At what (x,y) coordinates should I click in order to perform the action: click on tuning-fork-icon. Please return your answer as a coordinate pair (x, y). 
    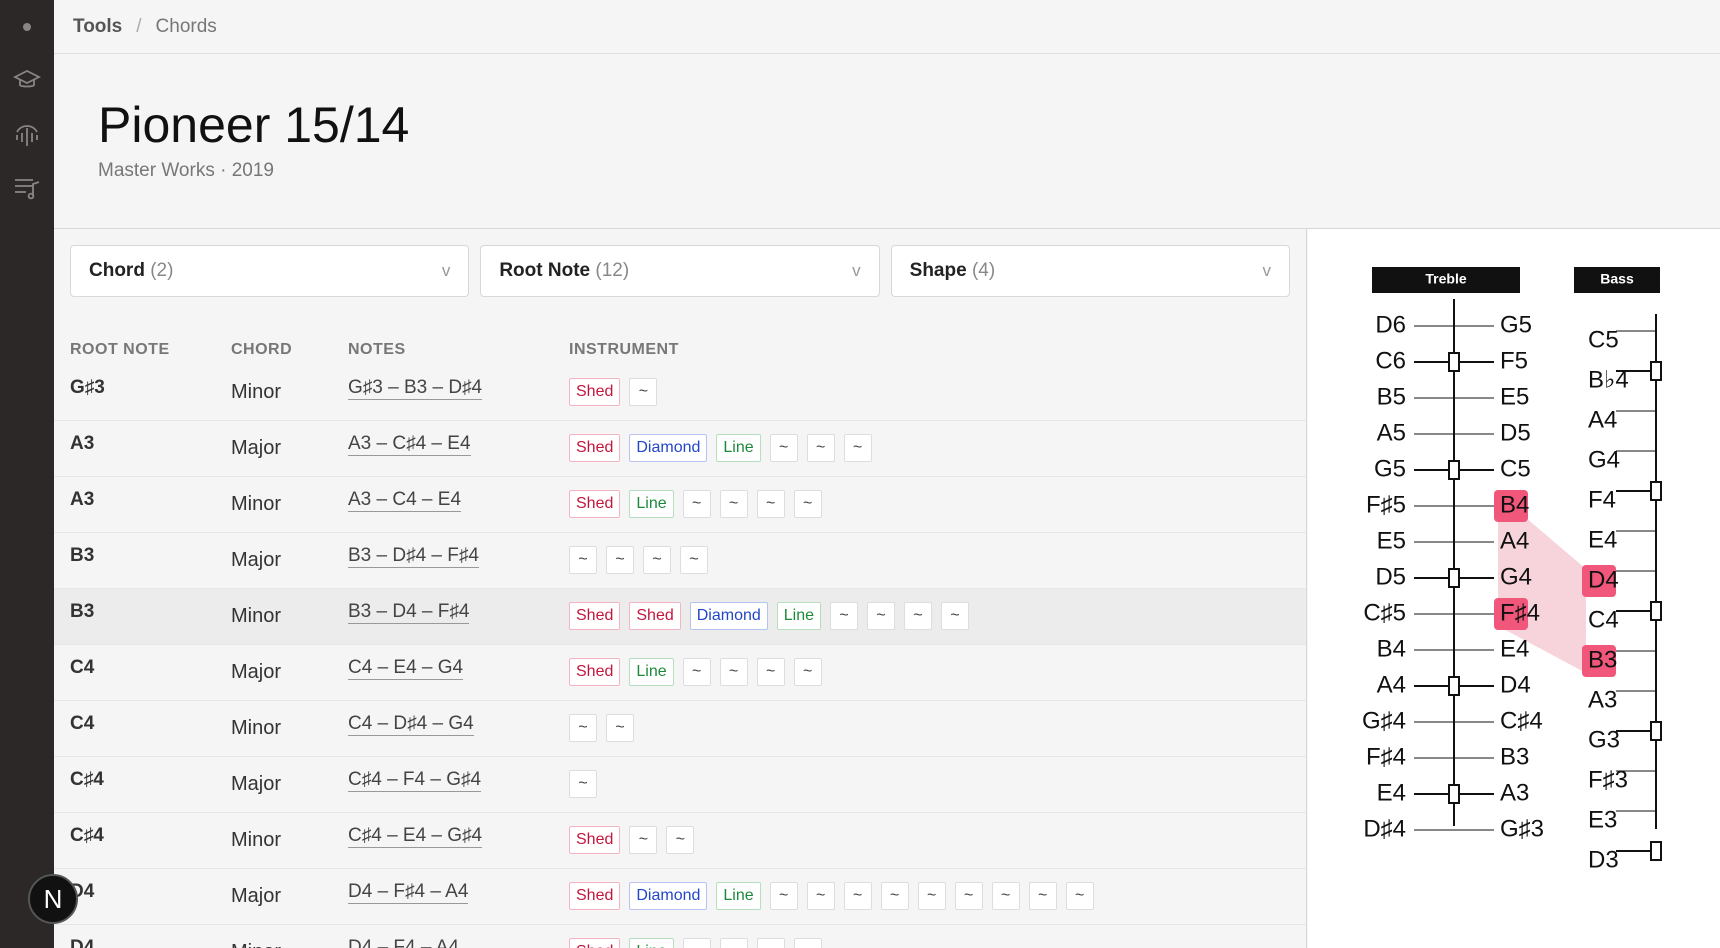
    Looking at the image, I should click on (27, 134).